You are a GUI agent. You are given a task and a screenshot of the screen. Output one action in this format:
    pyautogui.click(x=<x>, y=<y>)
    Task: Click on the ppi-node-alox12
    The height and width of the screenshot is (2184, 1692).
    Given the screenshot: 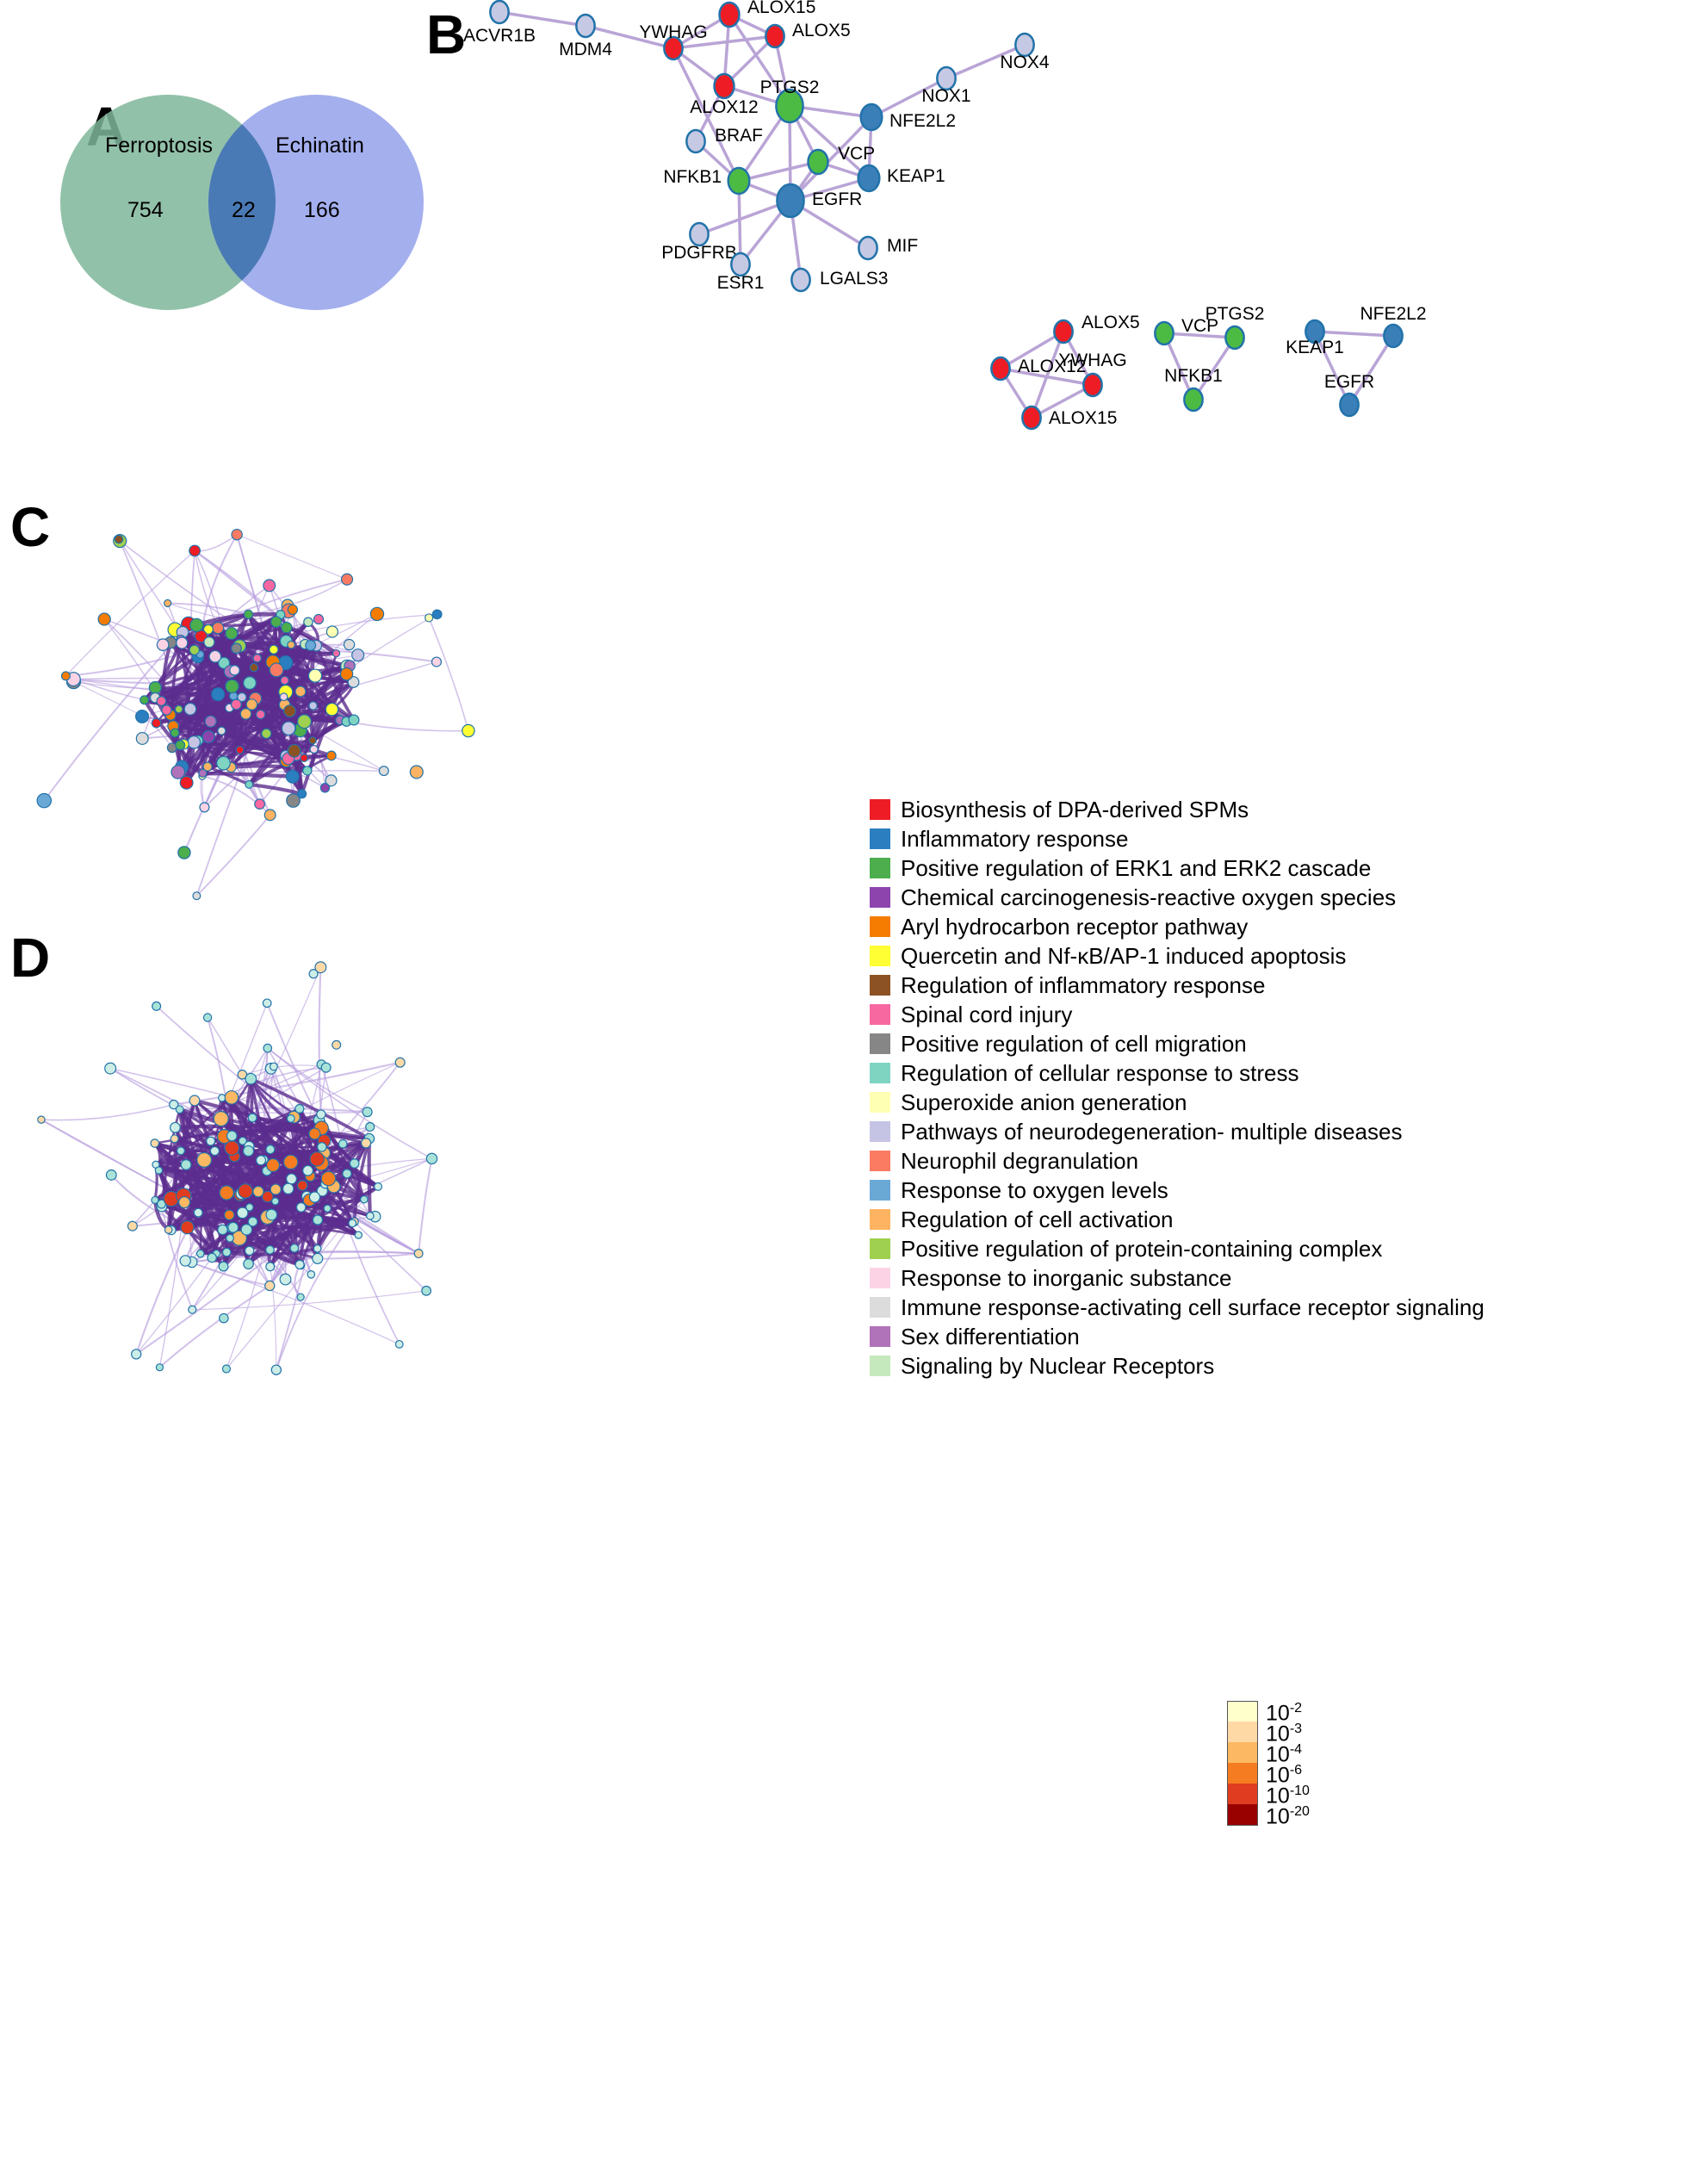 What is the action you would take?
    pyautogui.click(x=1000, y=369)
    